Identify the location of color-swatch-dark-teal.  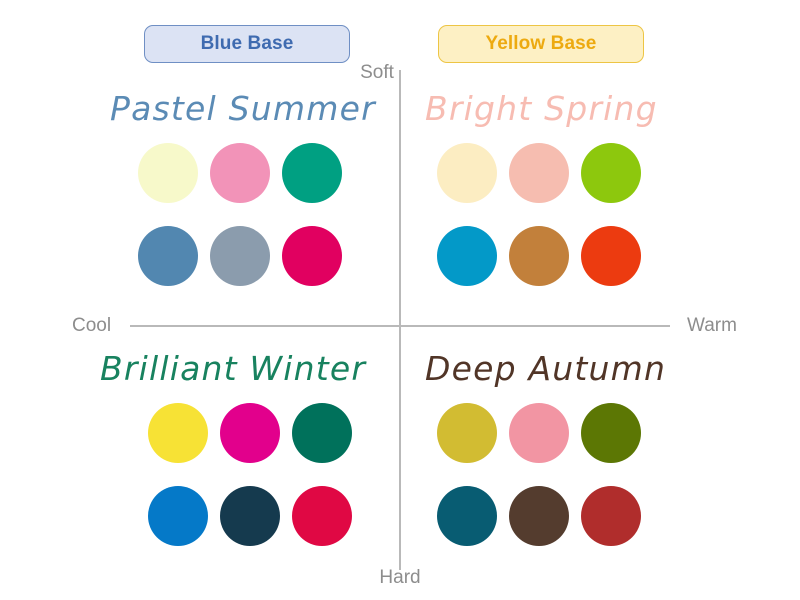
(322, 433).